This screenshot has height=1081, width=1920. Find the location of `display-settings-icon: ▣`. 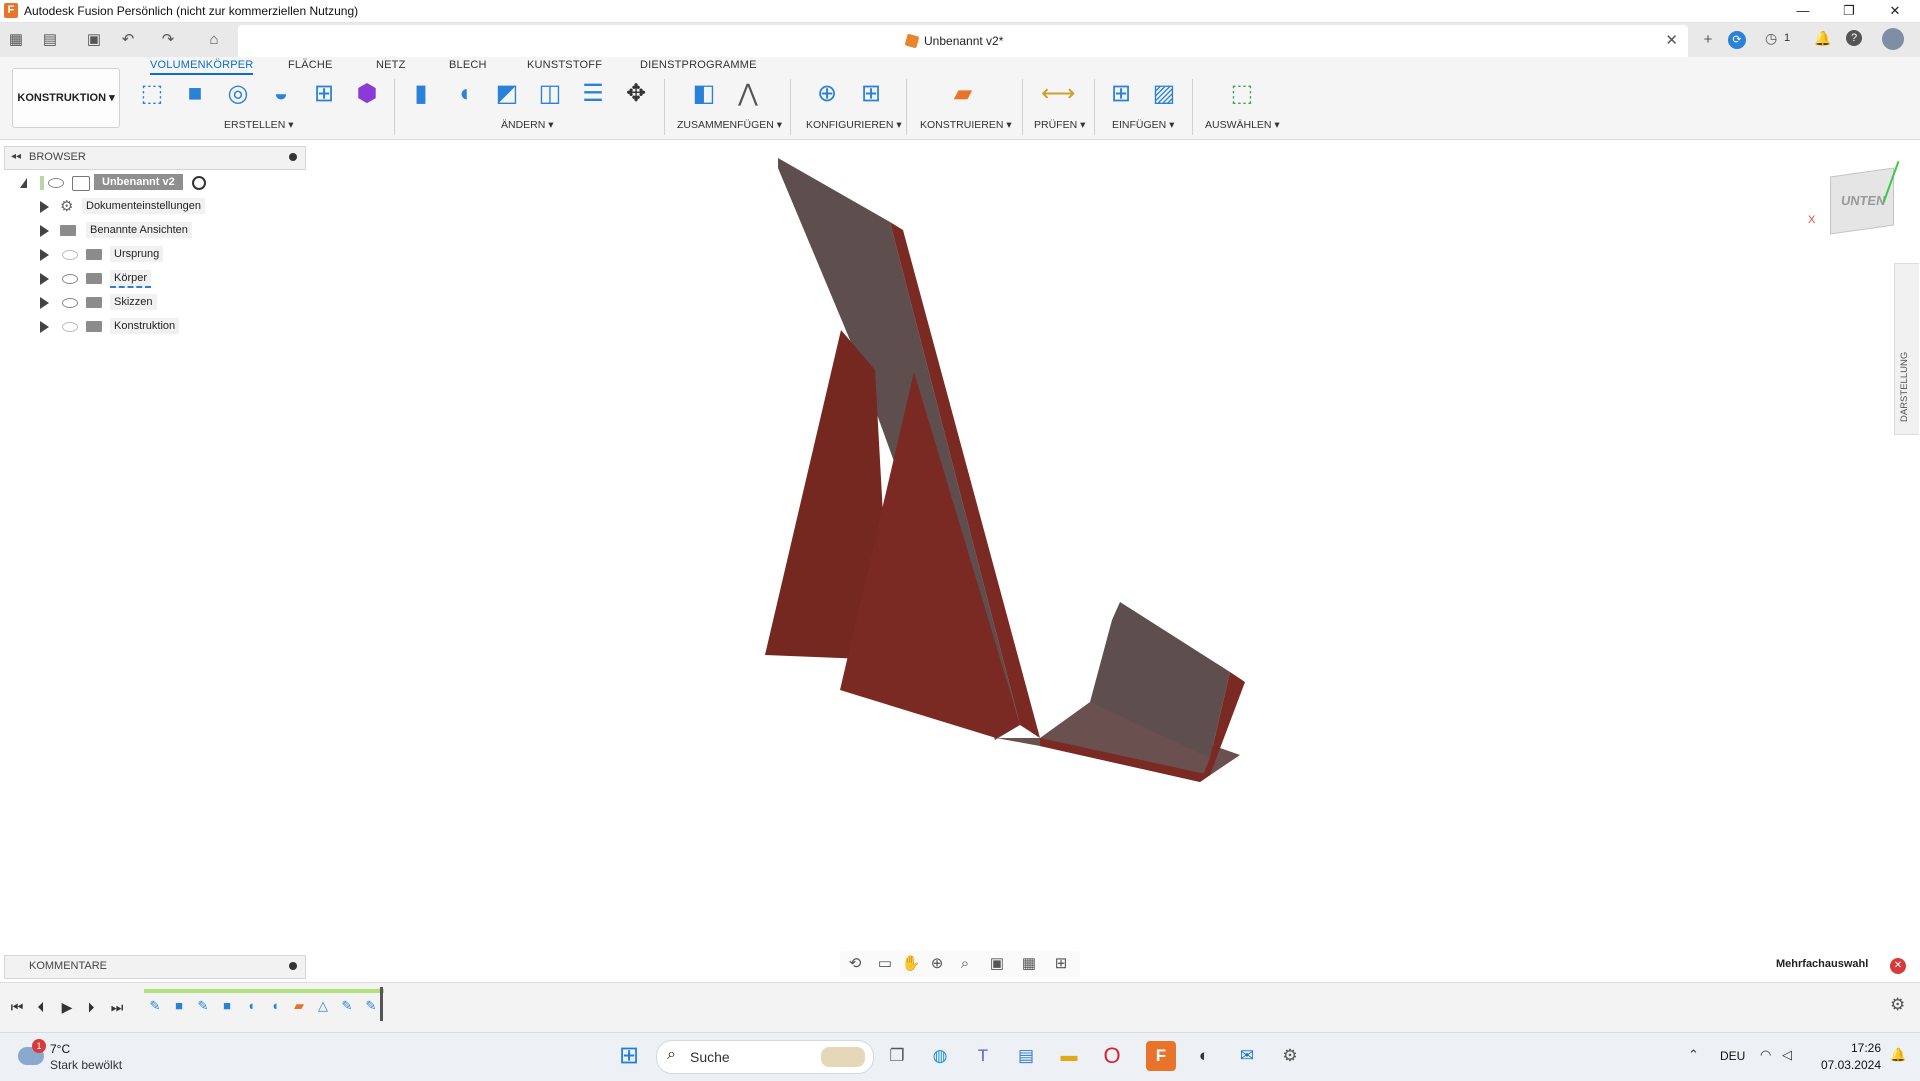

display-settings-icon: ▣ is located at coordinates (997, 964).